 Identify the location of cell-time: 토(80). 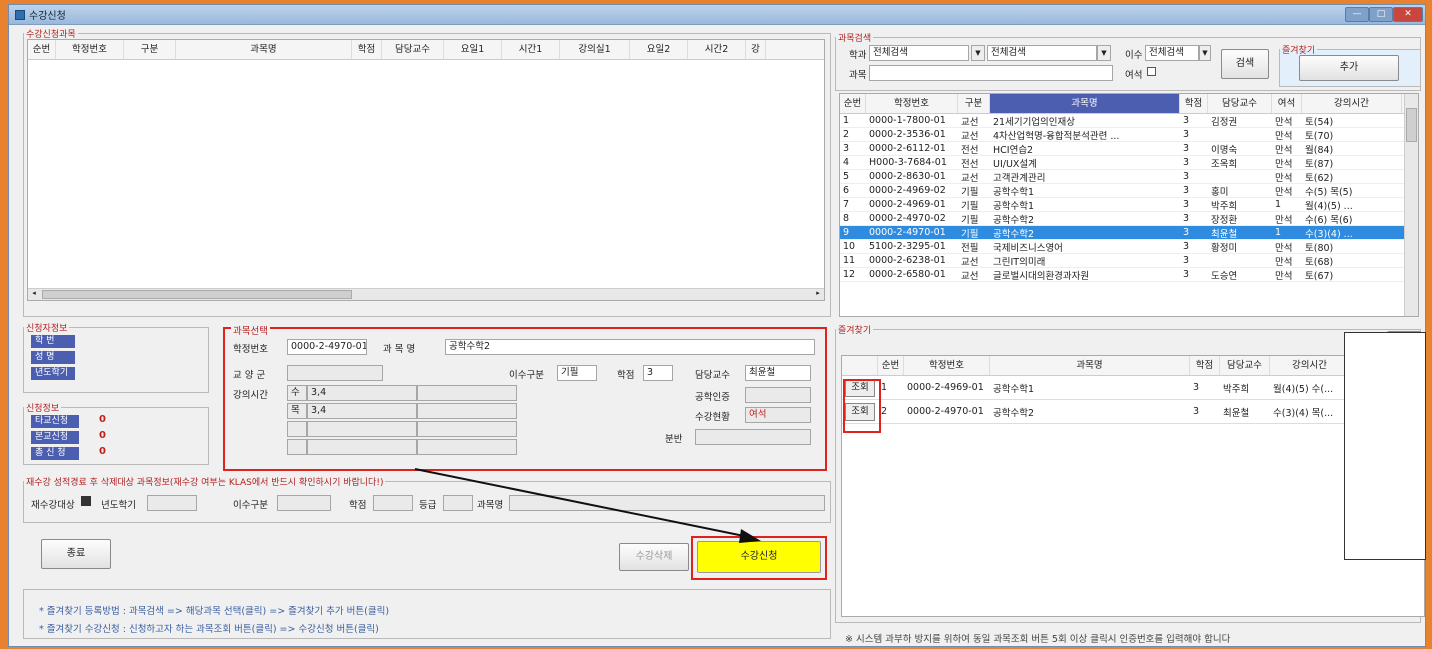
(1319, 248).